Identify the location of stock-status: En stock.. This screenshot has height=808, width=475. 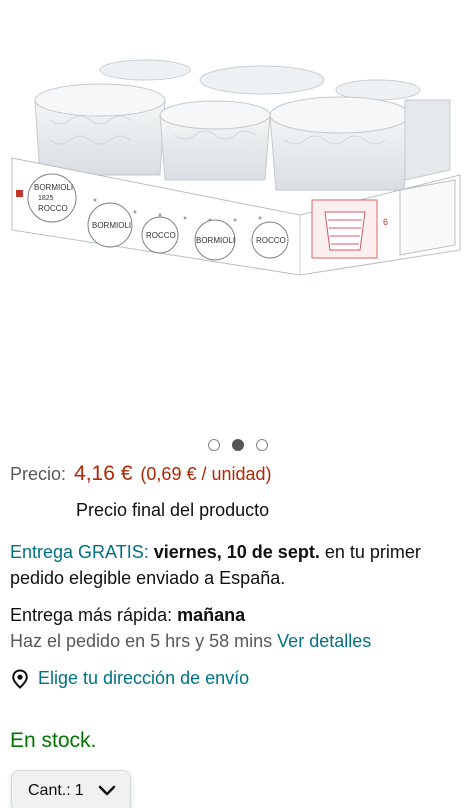
(53, 740).